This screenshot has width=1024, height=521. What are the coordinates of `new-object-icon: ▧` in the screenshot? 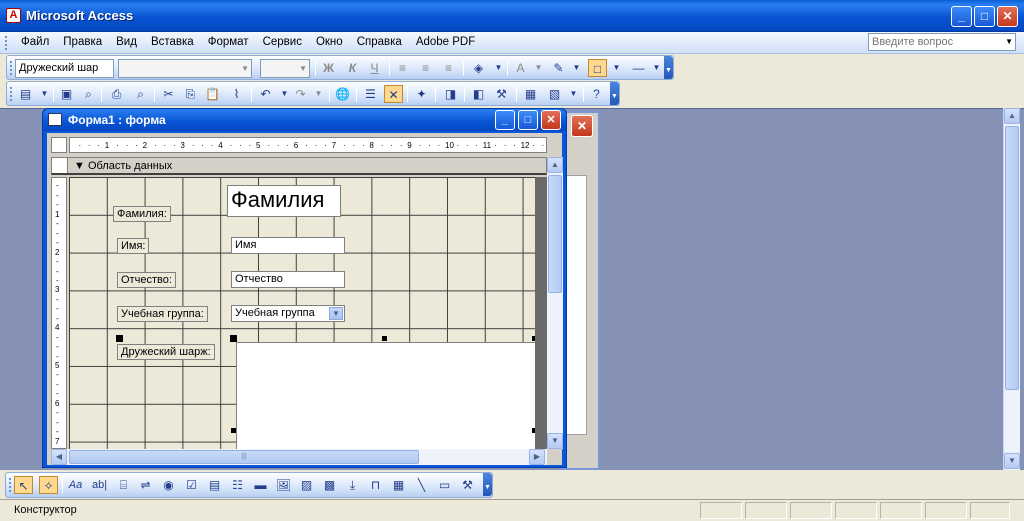 It's located at (554, 94).